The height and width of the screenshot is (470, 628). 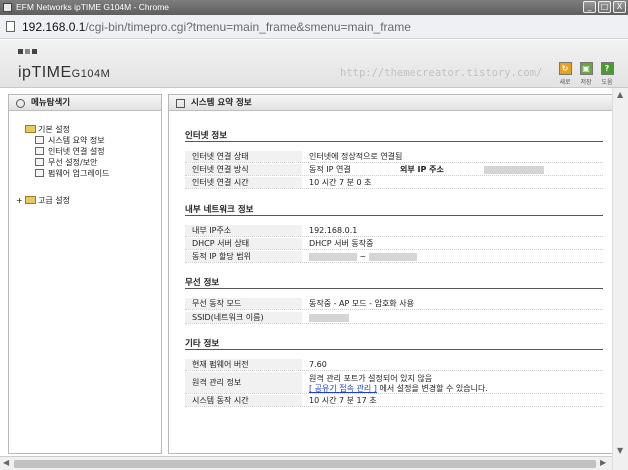 What do you see at coordinates (394, 231) in the screenshot?
I see `table-row: 내부 IP주소 192.168.0.1` at bounding box center [394, 231].